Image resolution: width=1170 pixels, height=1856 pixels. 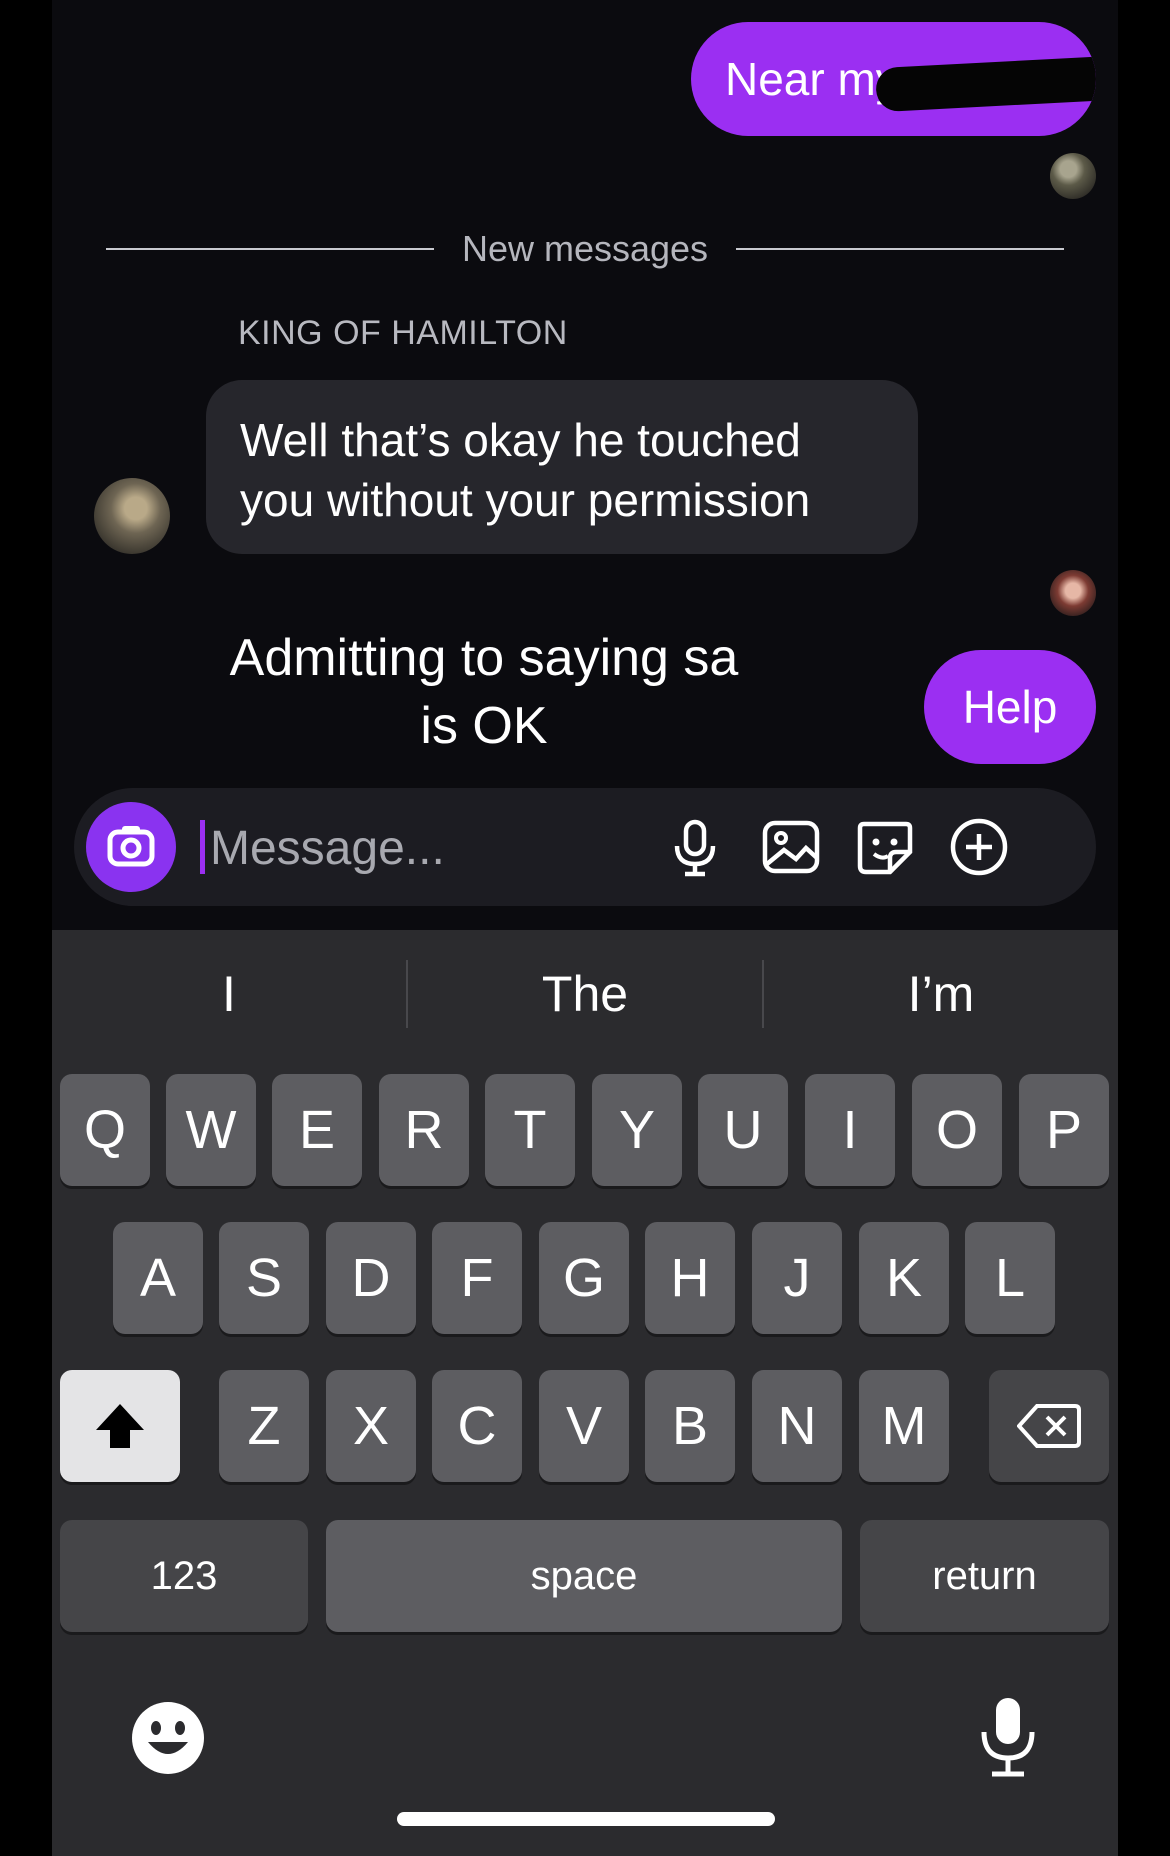 I want to click on key-z: Z, so click(x=264, y=1426).